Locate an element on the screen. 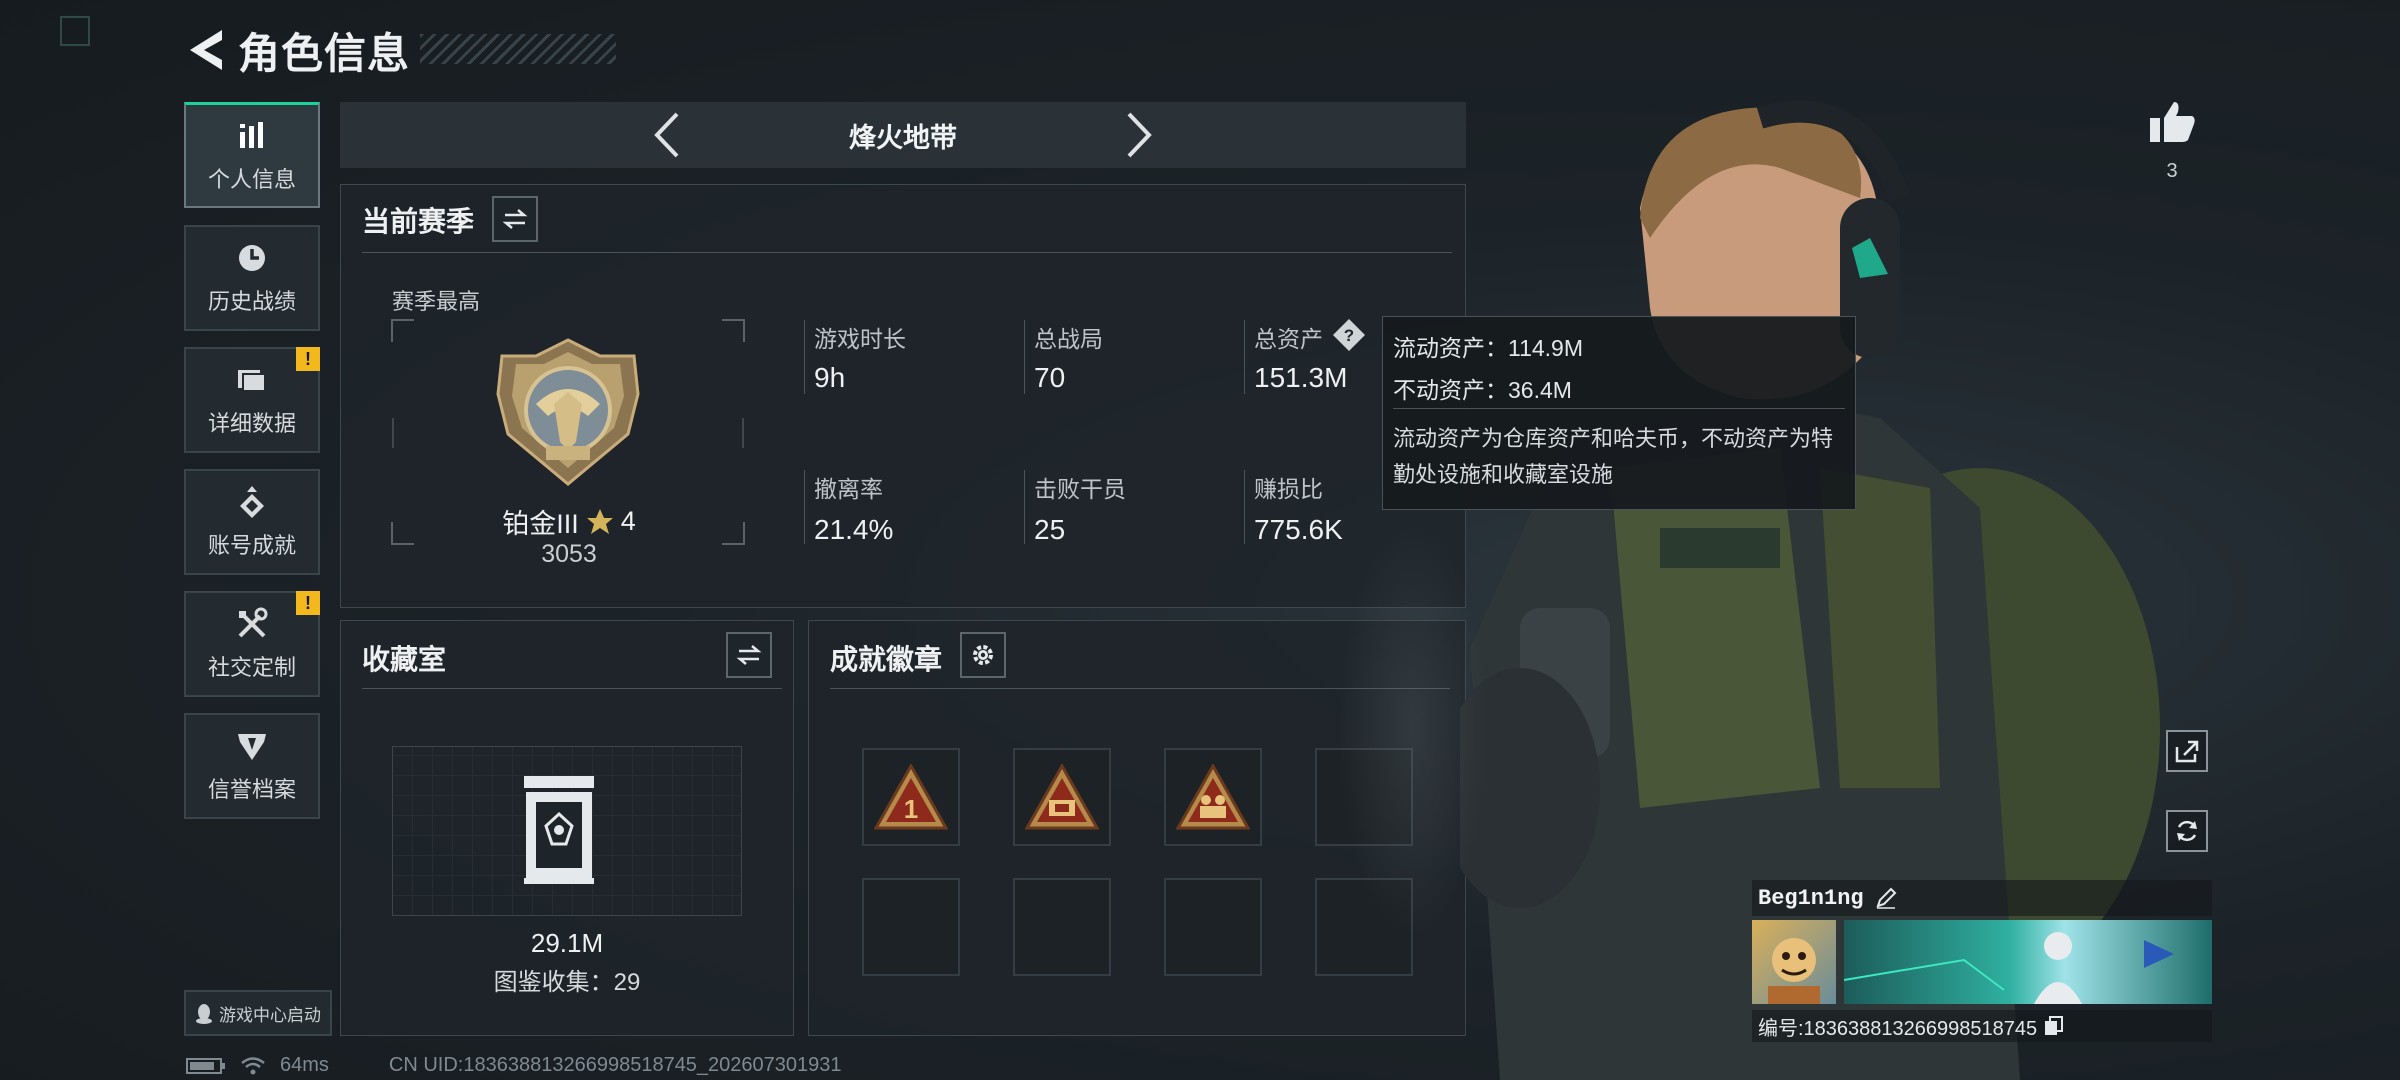 This screenshot has height=1080, width=2400. rank-emblem-icon is located at coordinates (568, 412).